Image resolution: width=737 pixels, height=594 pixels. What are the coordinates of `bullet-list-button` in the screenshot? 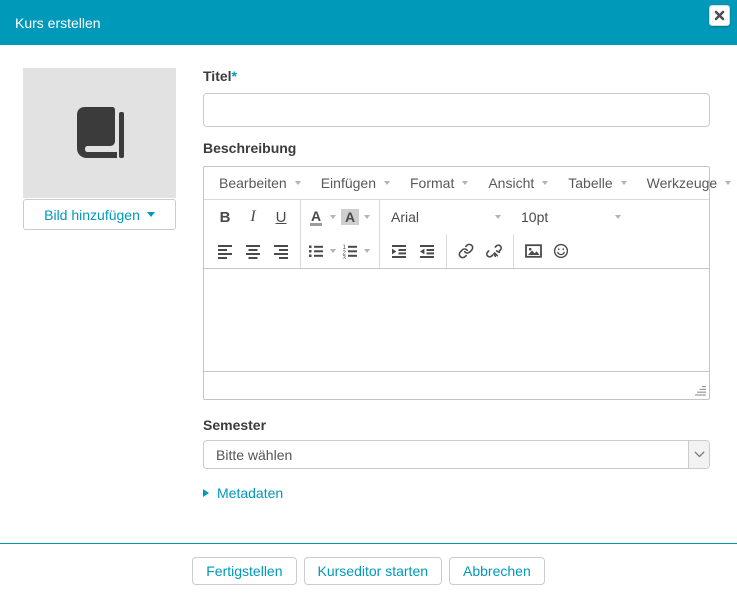 It's located at (316, 251).